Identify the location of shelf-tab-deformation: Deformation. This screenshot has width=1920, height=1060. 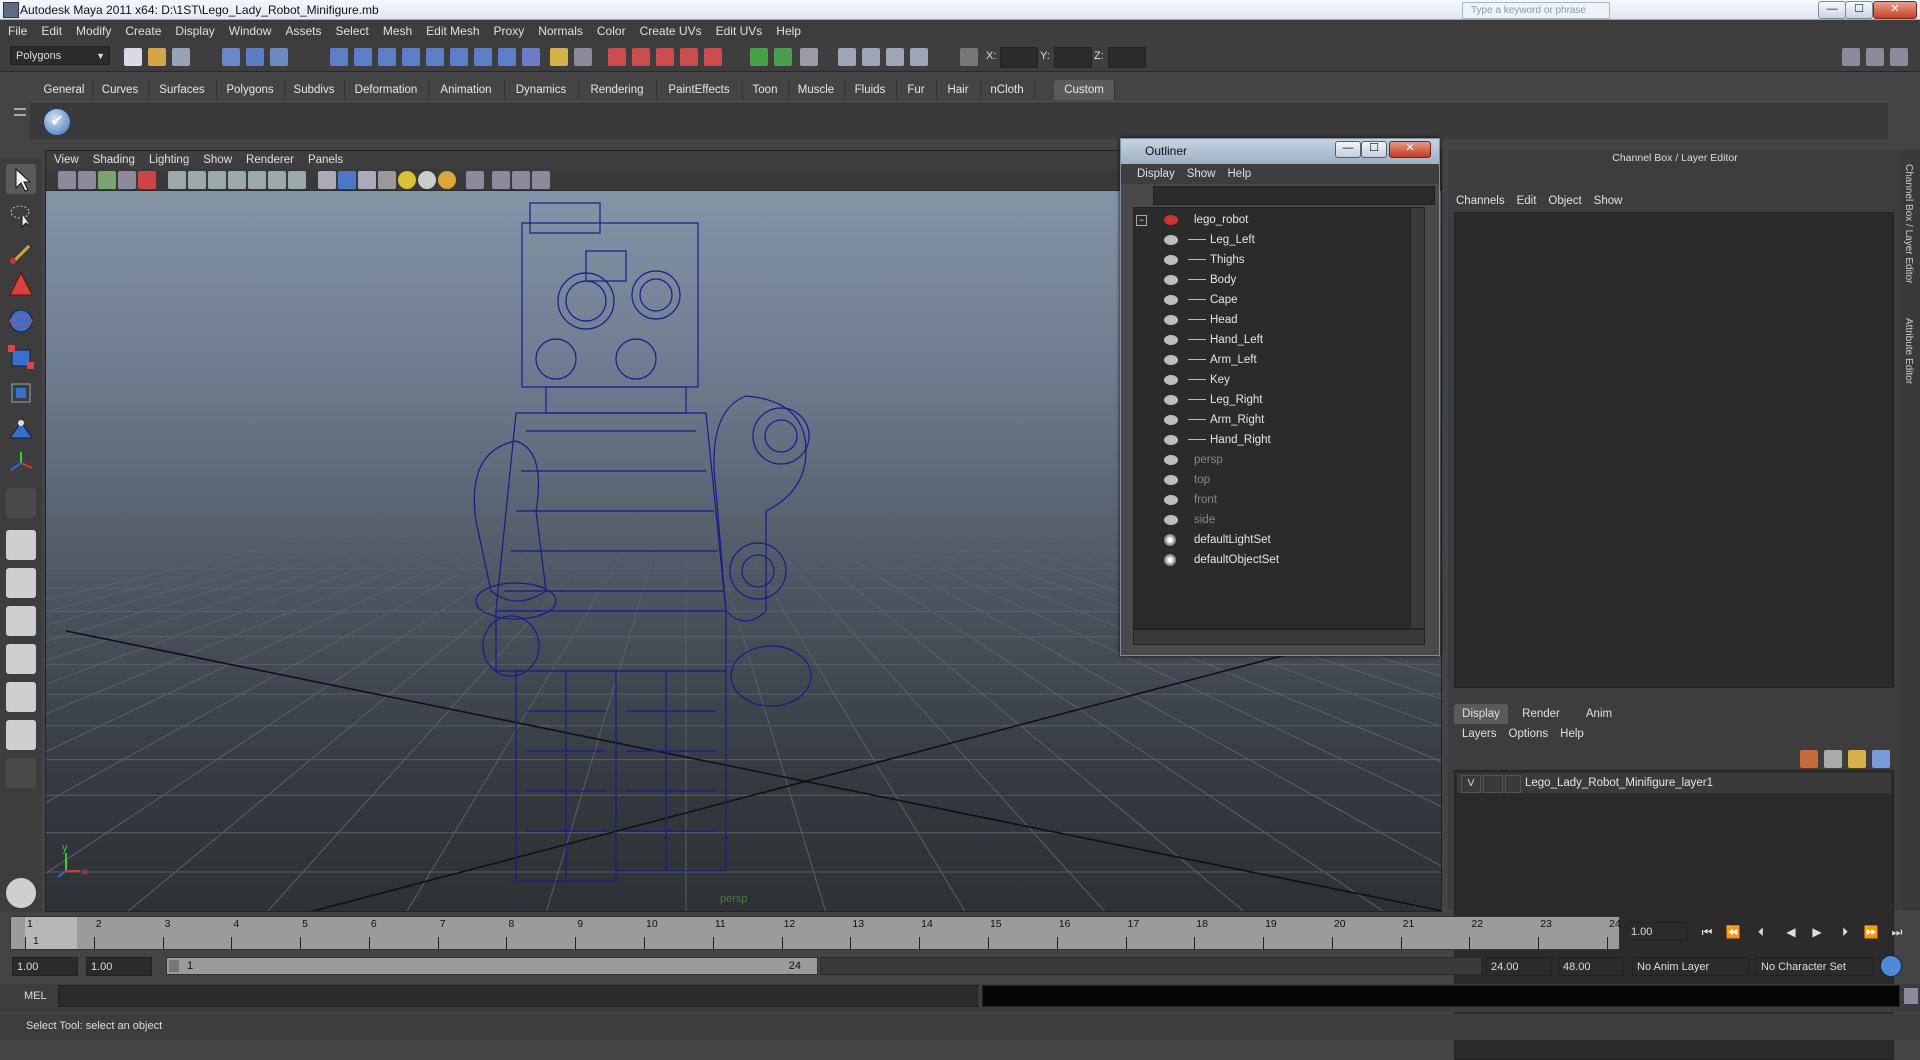
(386, 90).